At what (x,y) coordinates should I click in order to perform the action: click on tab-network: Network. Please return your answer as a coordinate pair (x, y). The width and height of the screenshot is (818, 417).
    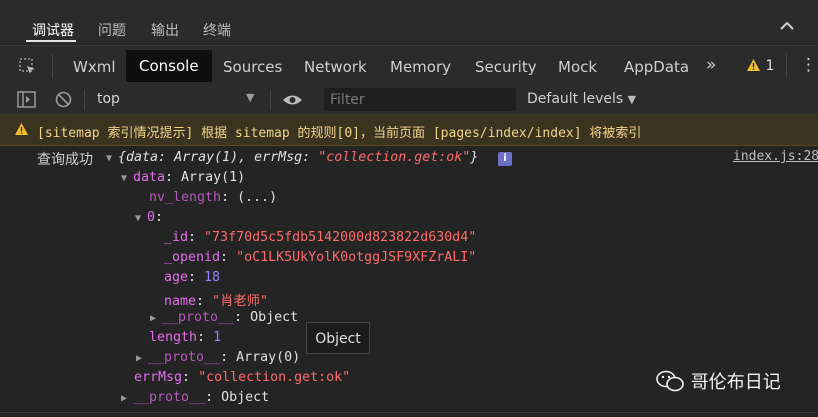
    Looking at the image, I should click on (335, 67).